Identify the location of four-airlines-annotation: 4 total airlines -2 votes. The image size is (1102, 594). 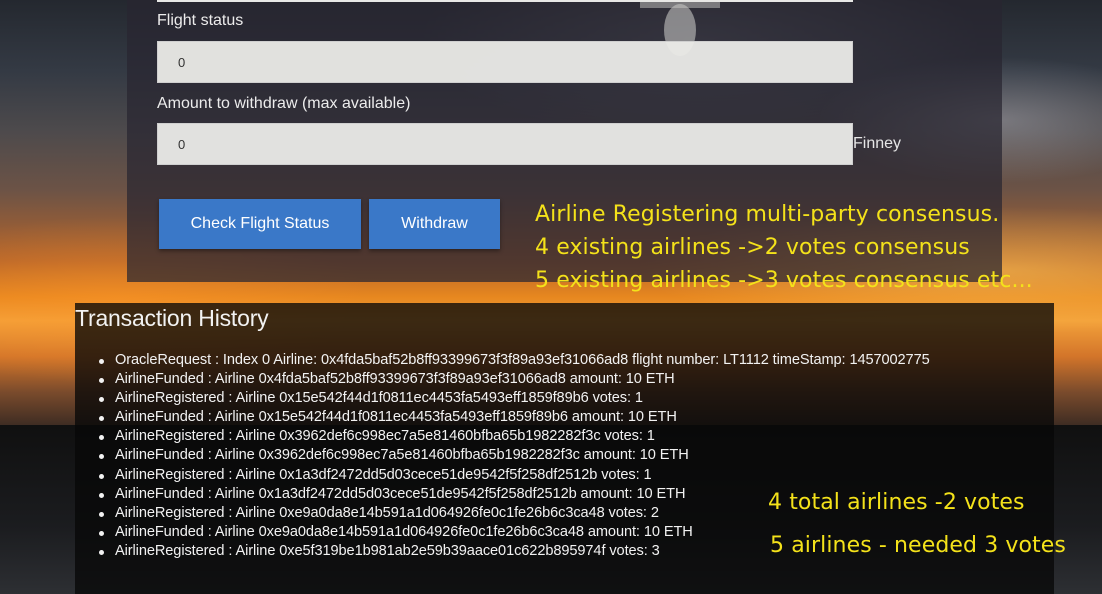
(896, 502).